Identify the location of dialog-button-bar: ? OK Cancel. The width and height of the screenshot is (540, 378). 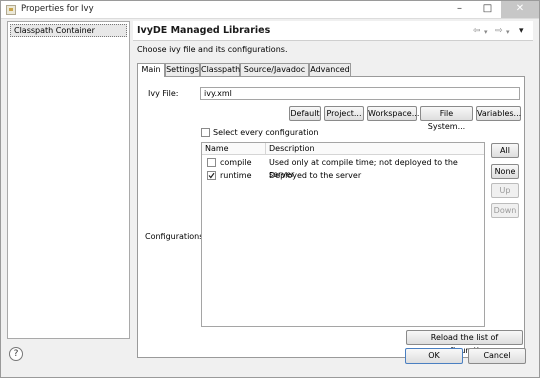
(270, 359).